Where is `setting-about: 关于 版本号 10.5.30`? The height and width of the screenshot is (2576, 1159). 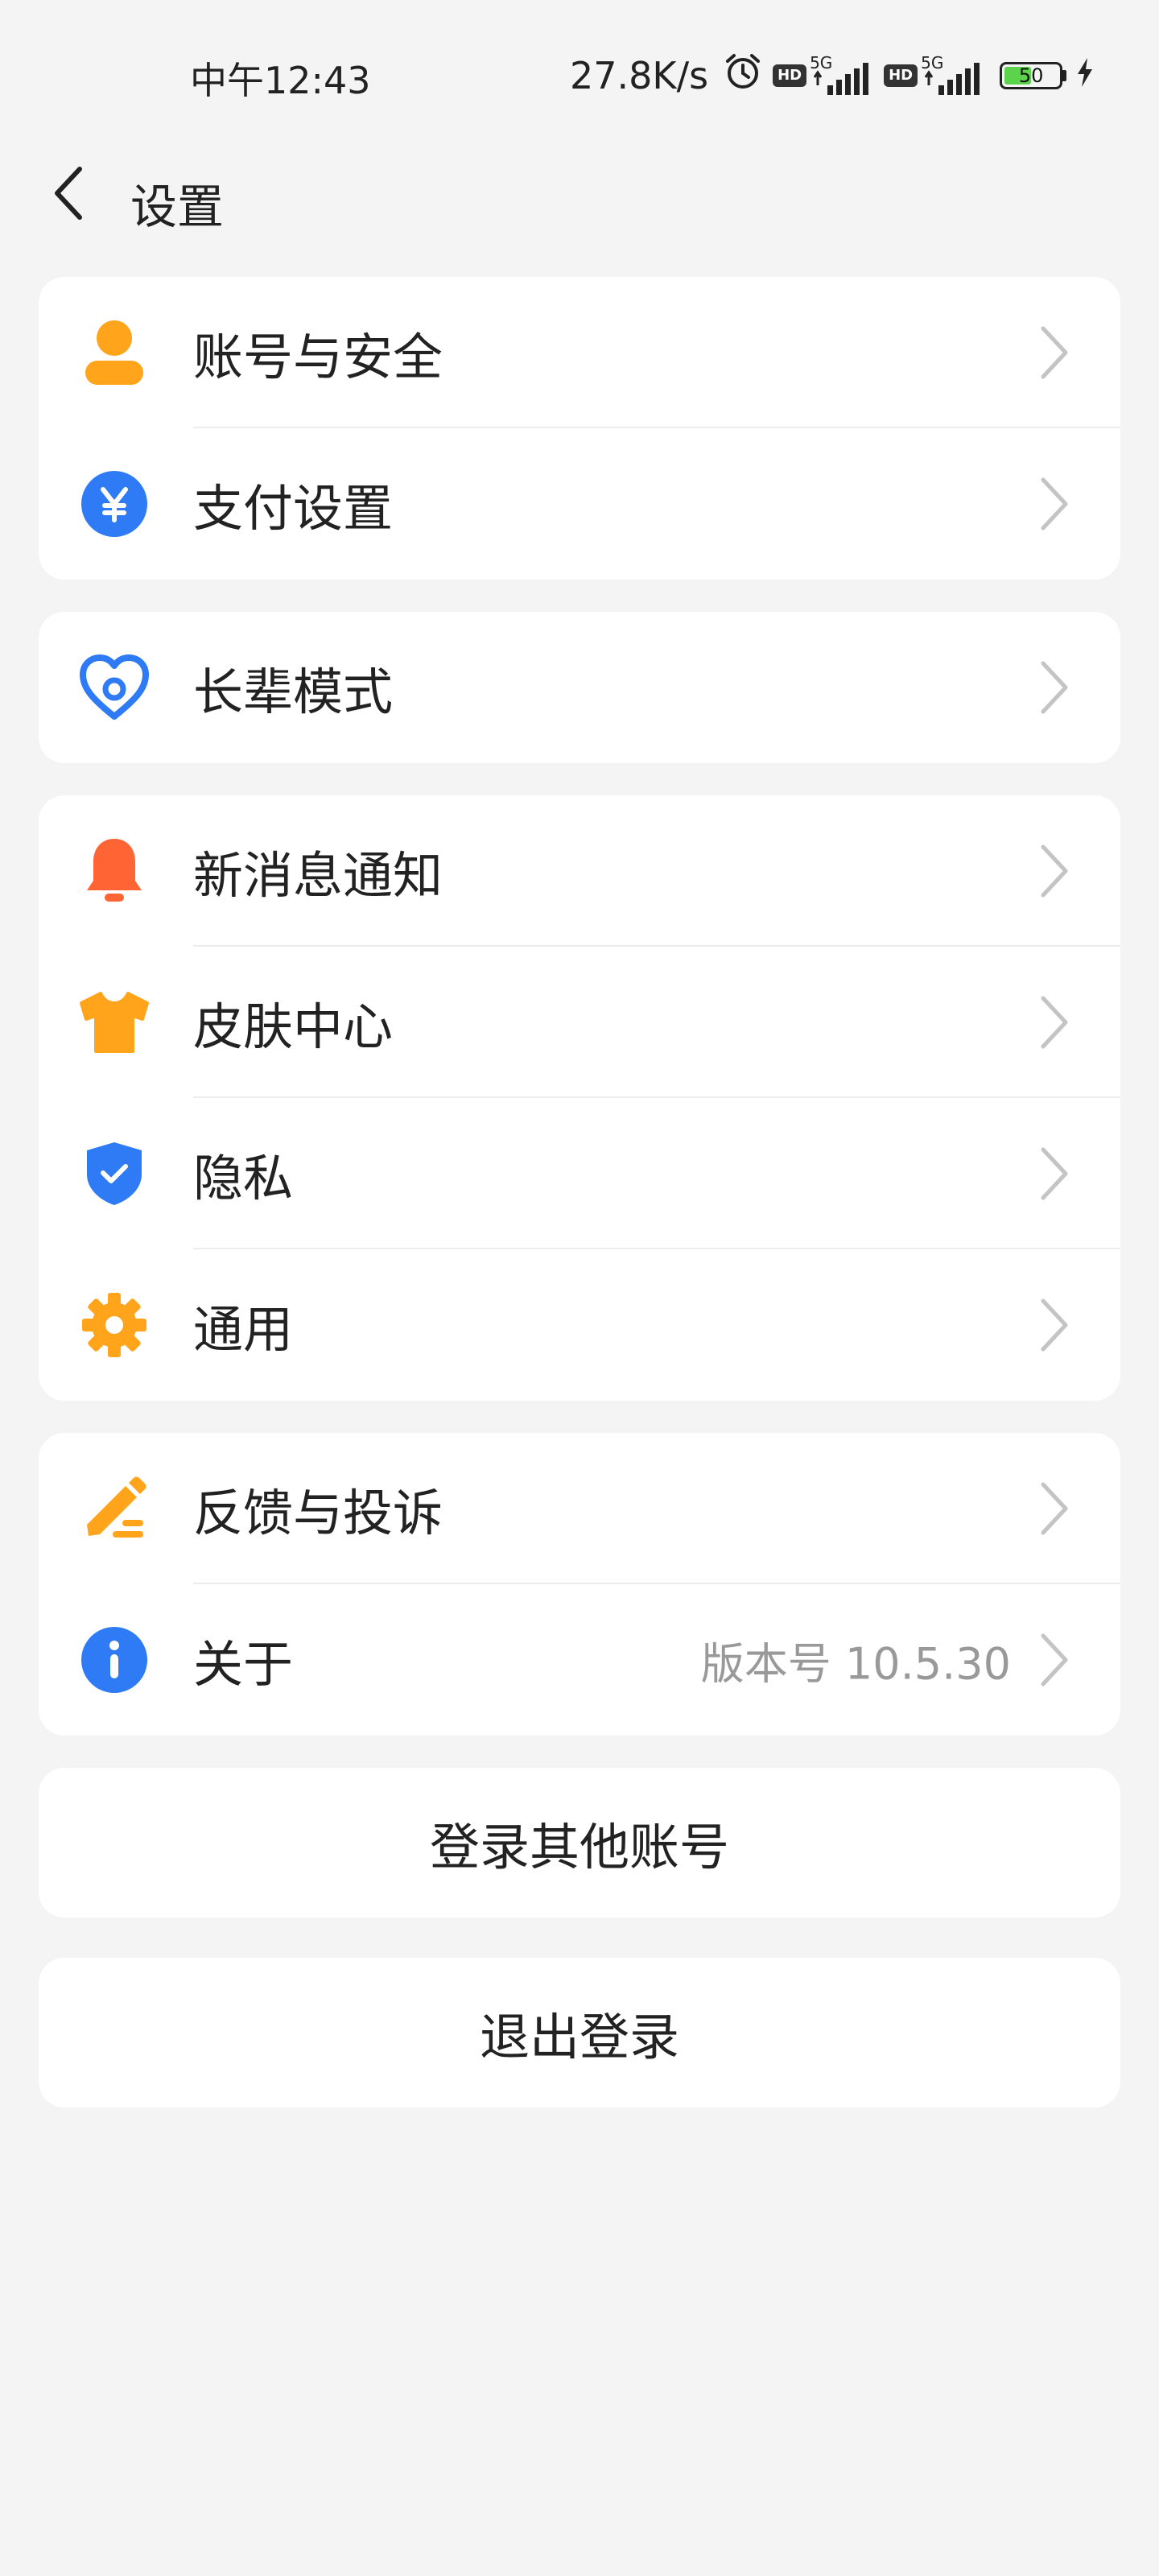
setting-about: 关于 版本号 10.5.30 is located at coordinates (579, 1660).